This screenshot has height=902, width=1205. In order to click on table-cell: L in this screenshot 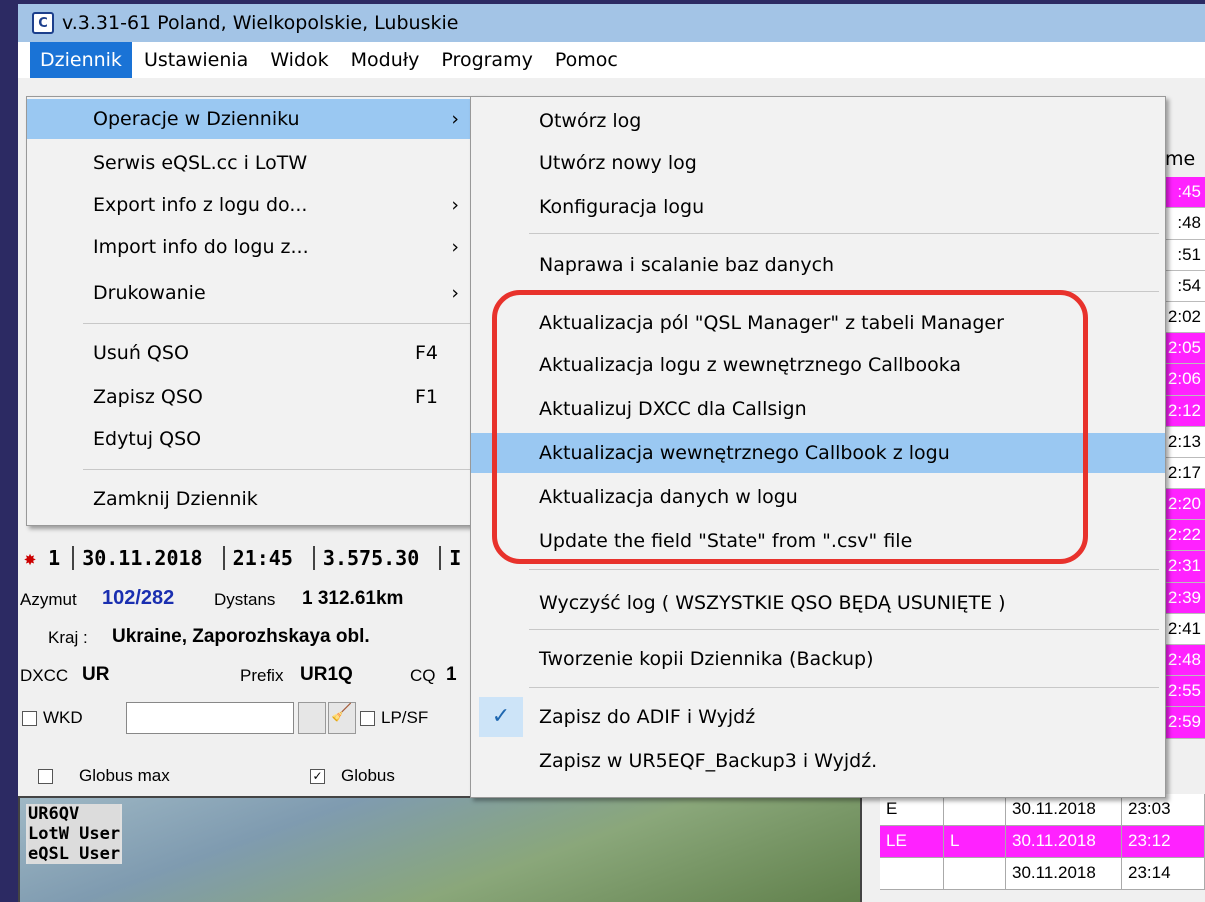, I will do `click(975, 841)`.